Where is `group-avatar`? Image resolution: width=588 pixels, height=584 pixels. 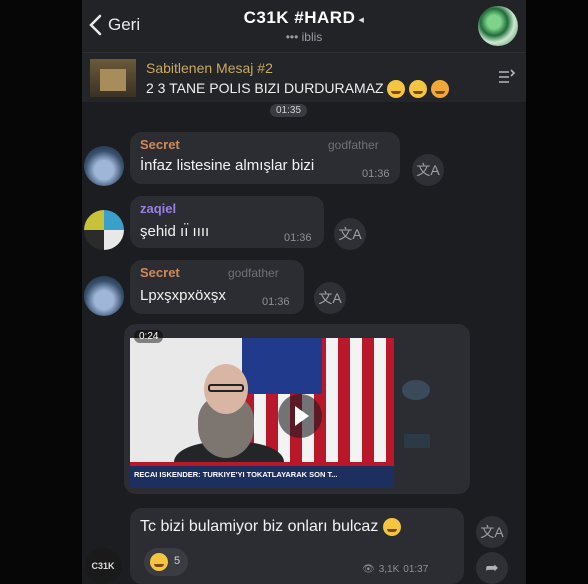
group-avatar is located at coordinates (498, 26).